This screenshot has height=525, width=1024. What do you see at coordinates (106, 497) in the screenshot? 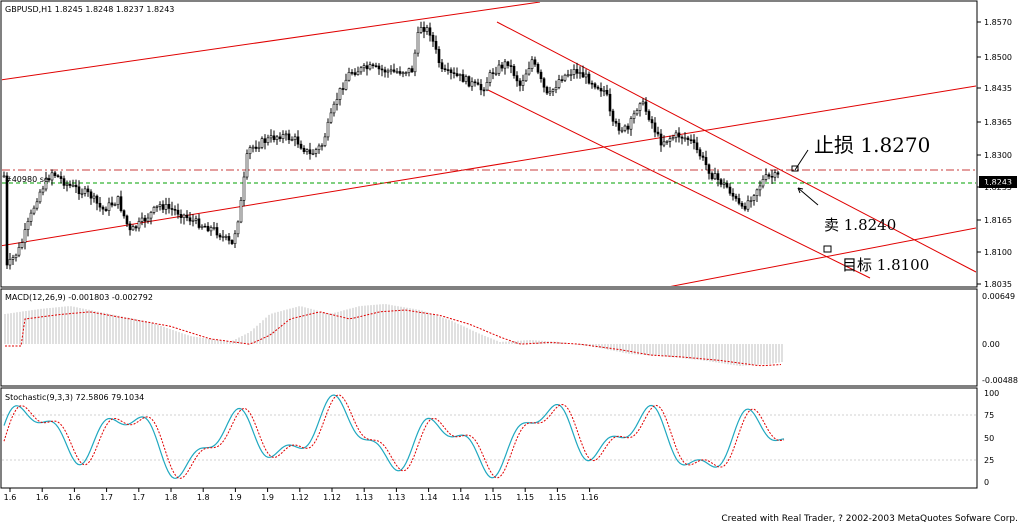
I see `time-tick-label: 1.7` at bounding box center [106, 497].